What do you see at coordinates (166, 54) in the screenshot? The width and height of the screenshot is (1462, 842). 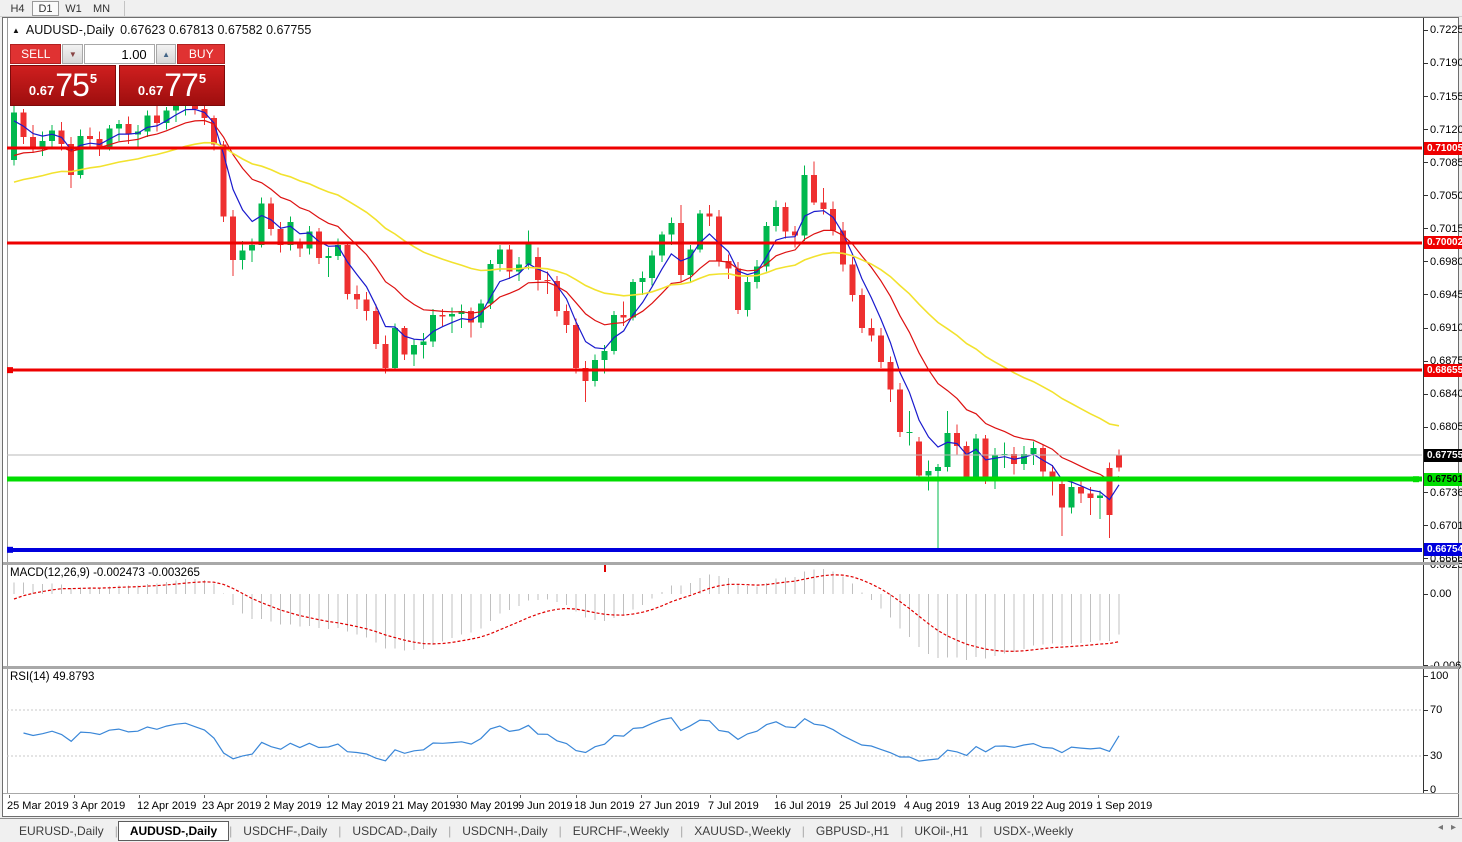 I see `volume-increase-button: ▲` at bounding box center [166, 54].